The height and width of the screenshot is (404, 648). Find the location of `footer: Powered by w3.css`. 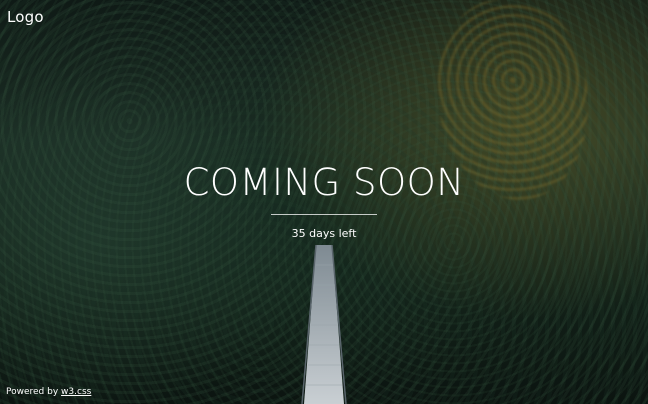

footer: Powered by w3.css is located at coordinates (48, 392).